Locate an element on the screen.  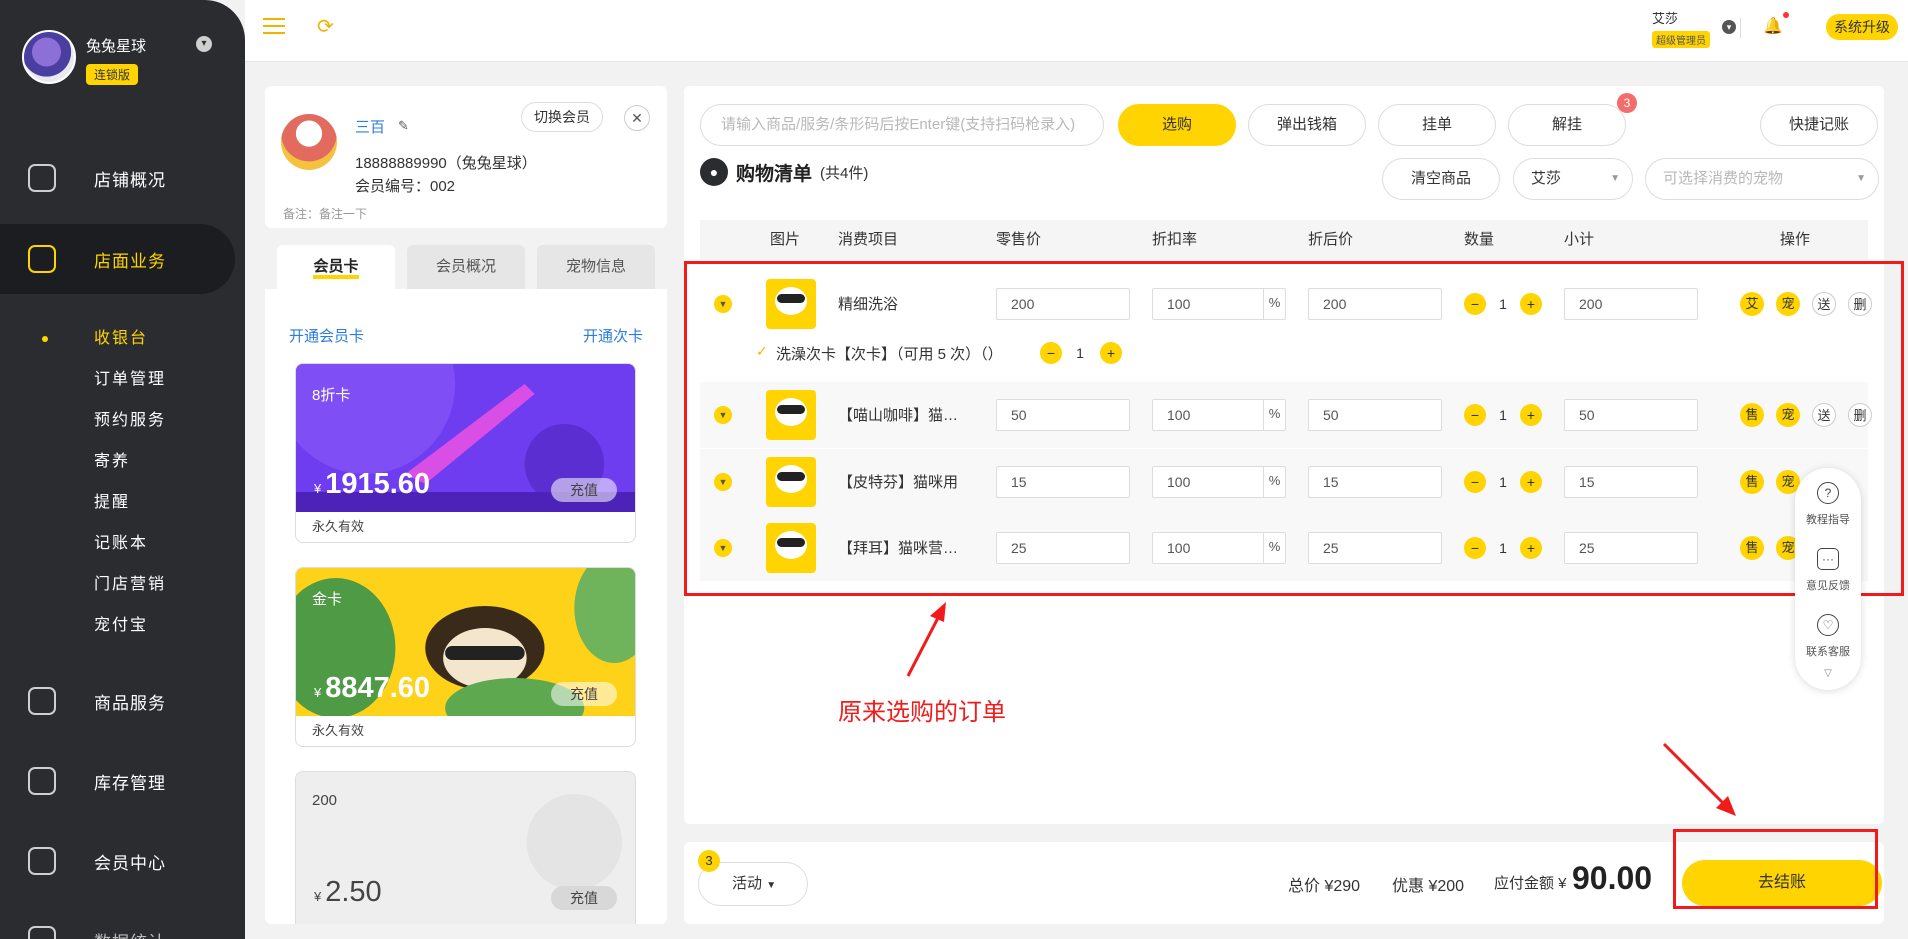
nav-label: 库存管理 is located at coordinates (130, 783).